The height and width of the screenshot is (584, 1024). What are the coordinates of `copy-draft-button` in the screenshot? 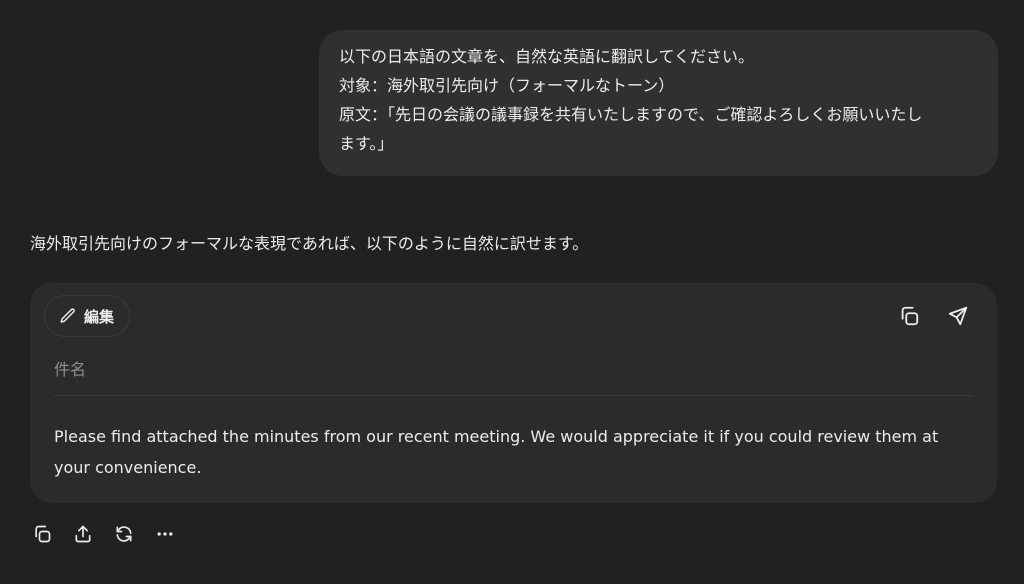 It's located at (909, 316).